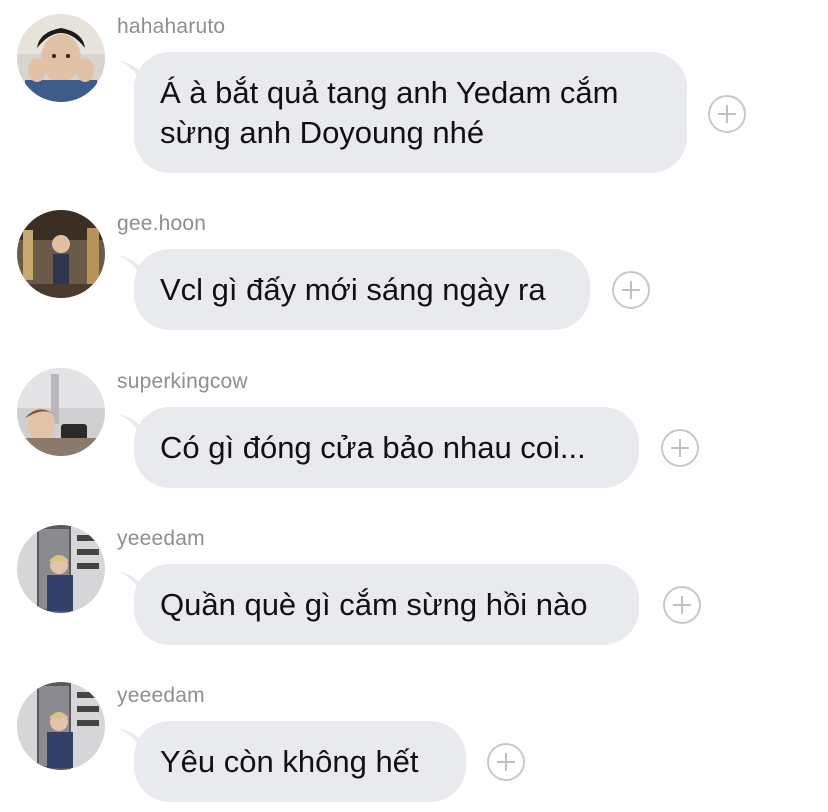  Describe the element at coordinates (161, 224) in the screenshot. I see `username: gee.hoon` at that location.